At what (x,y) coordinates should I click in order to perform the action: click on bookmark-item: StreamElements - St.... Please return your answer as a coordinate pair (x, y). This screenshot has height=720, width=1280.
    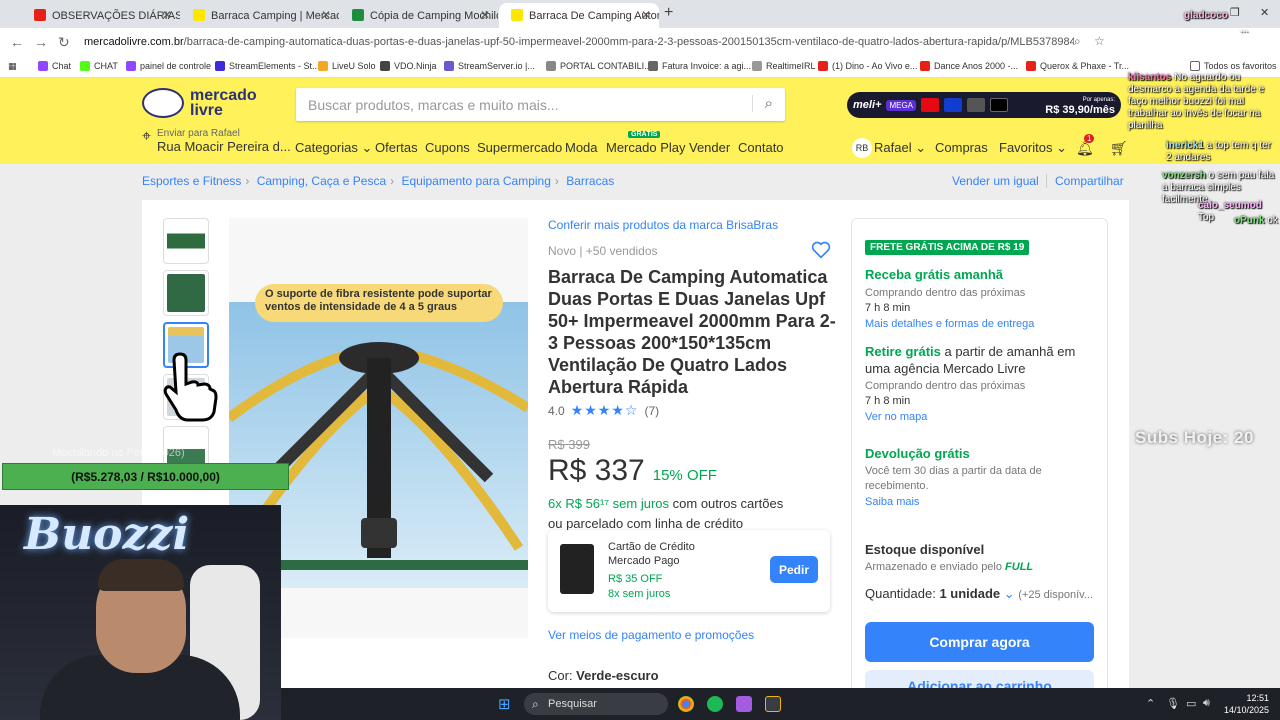
    Looking at the image, I should click on (267, 66).